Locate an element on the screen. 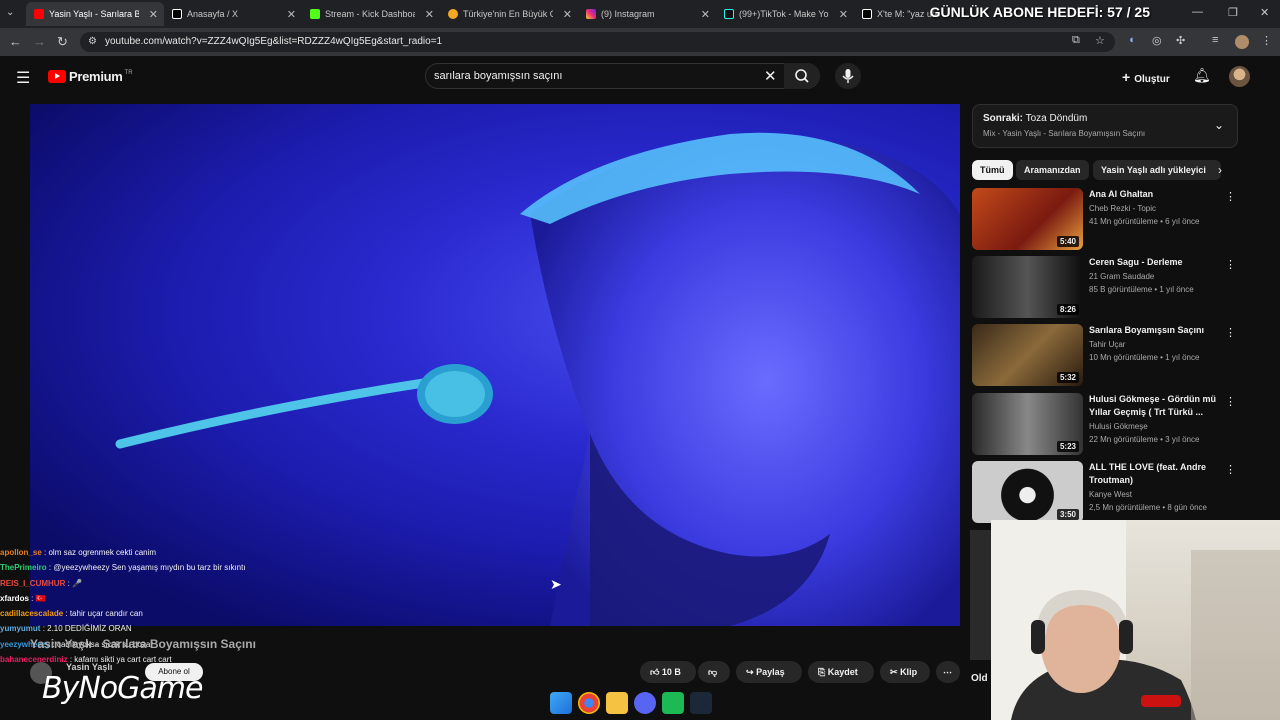 Image resolution: width=1280 pixels, height=720 pixels. duration-badge: 3:50 is located at coordinates (1067, 514).